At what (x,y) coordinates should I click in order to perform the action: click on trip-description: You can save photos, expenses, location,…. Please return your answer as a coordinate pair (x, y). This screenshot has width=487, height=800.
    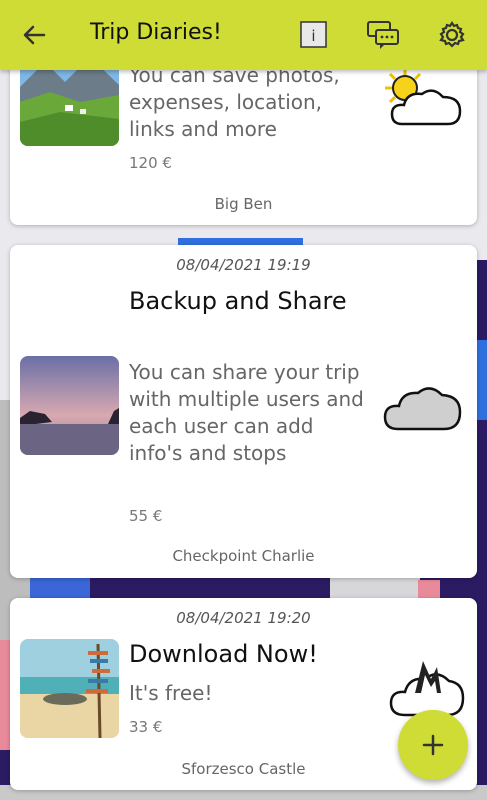
    Looking at the image, I should click on (234, 102).